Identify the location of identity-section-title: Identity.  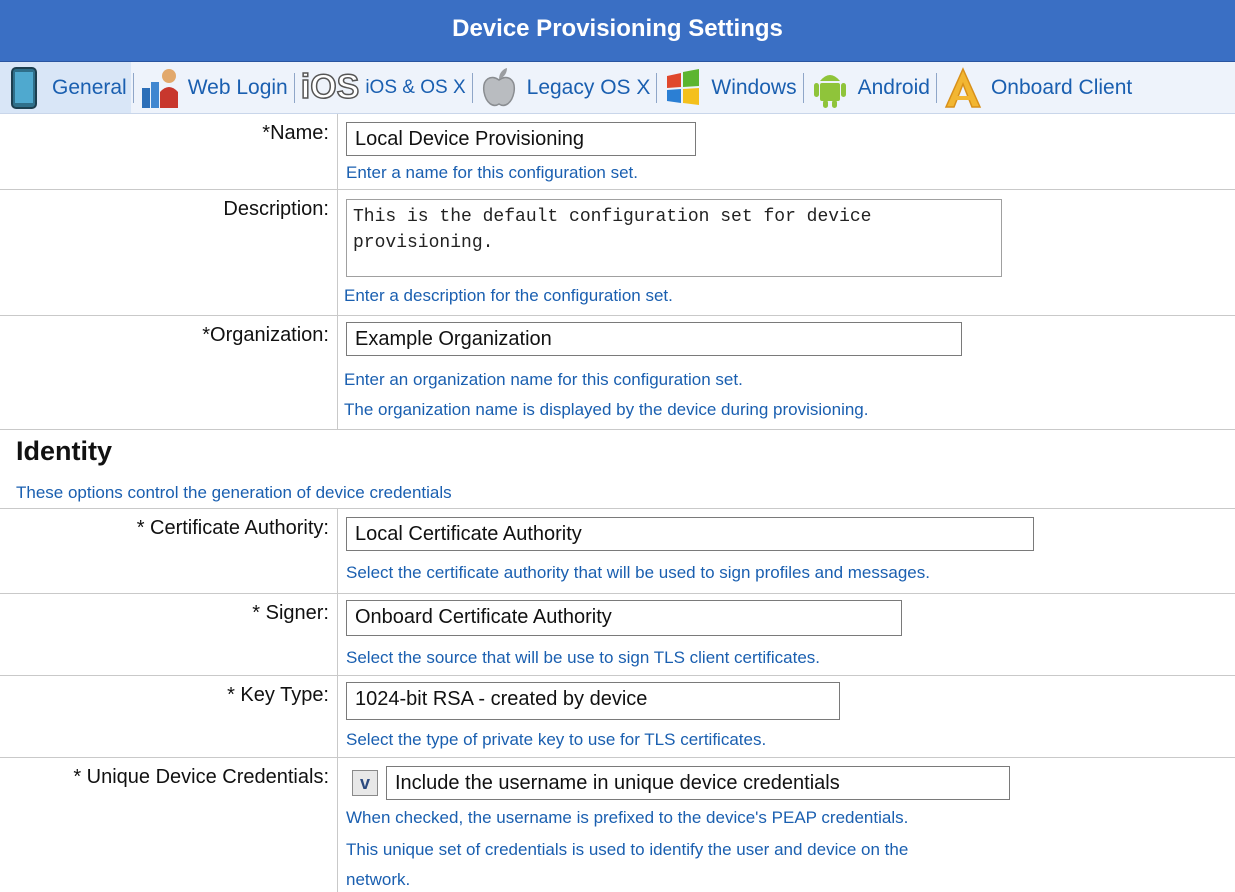
(64, 451).